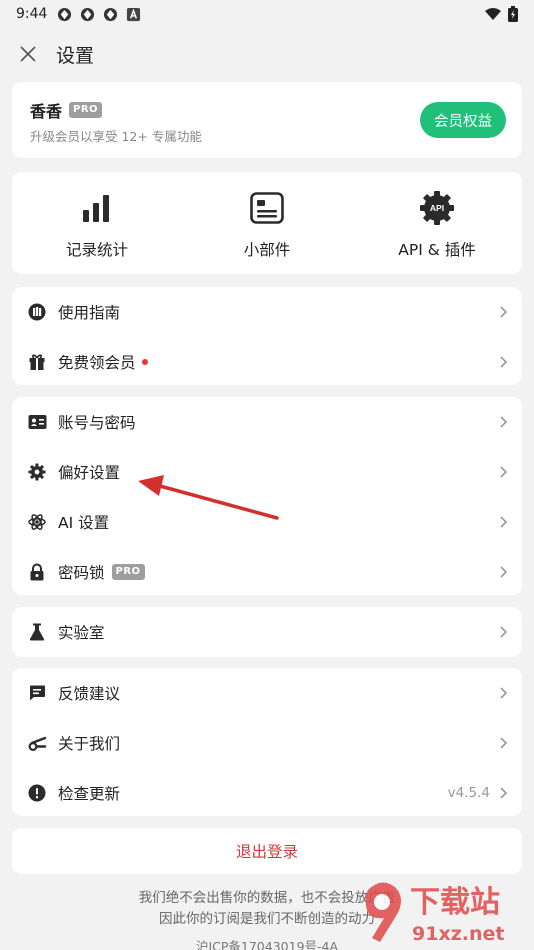 Image resolution: width=534 pixels, height=950 pixels. I want to click on about-group: 反馈建议 关于我们 检查更新 v4.5.4, so click(267, 742).